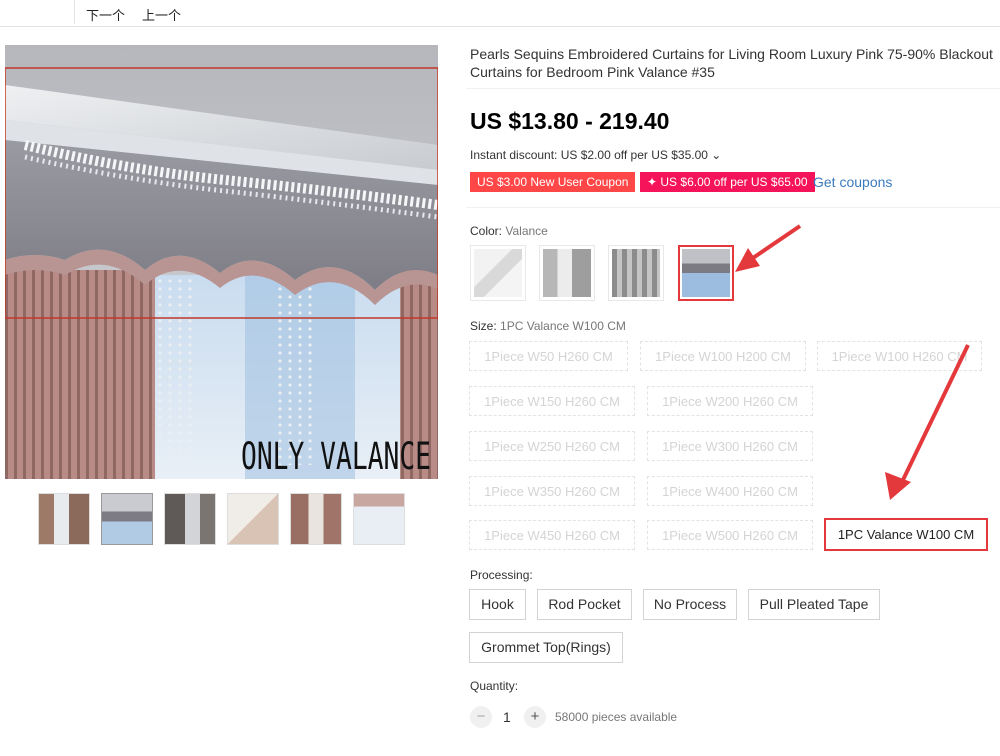  What do you see at coordinates (336, 456) in the screenshot?
I see `only-valance-label: ONLY VALANCE` at bounding box center [336, 456].